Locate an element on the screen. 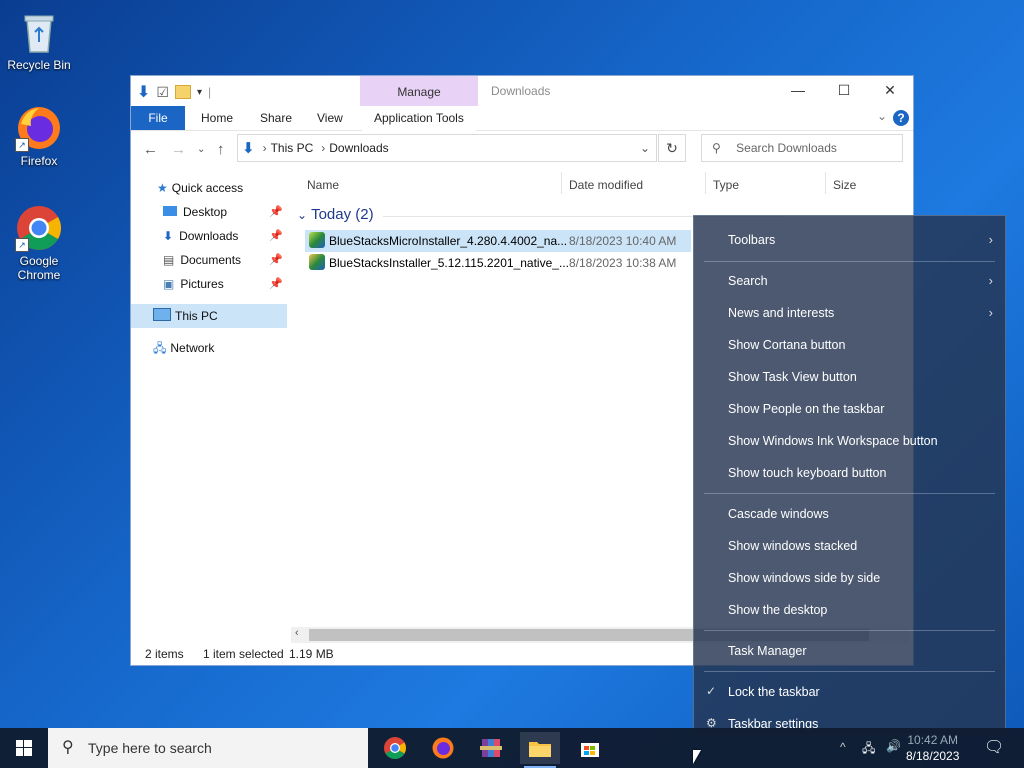 The image size is (1024, 768). menu-item-toolbars: Toolbars is located at coordinates (751, 240).